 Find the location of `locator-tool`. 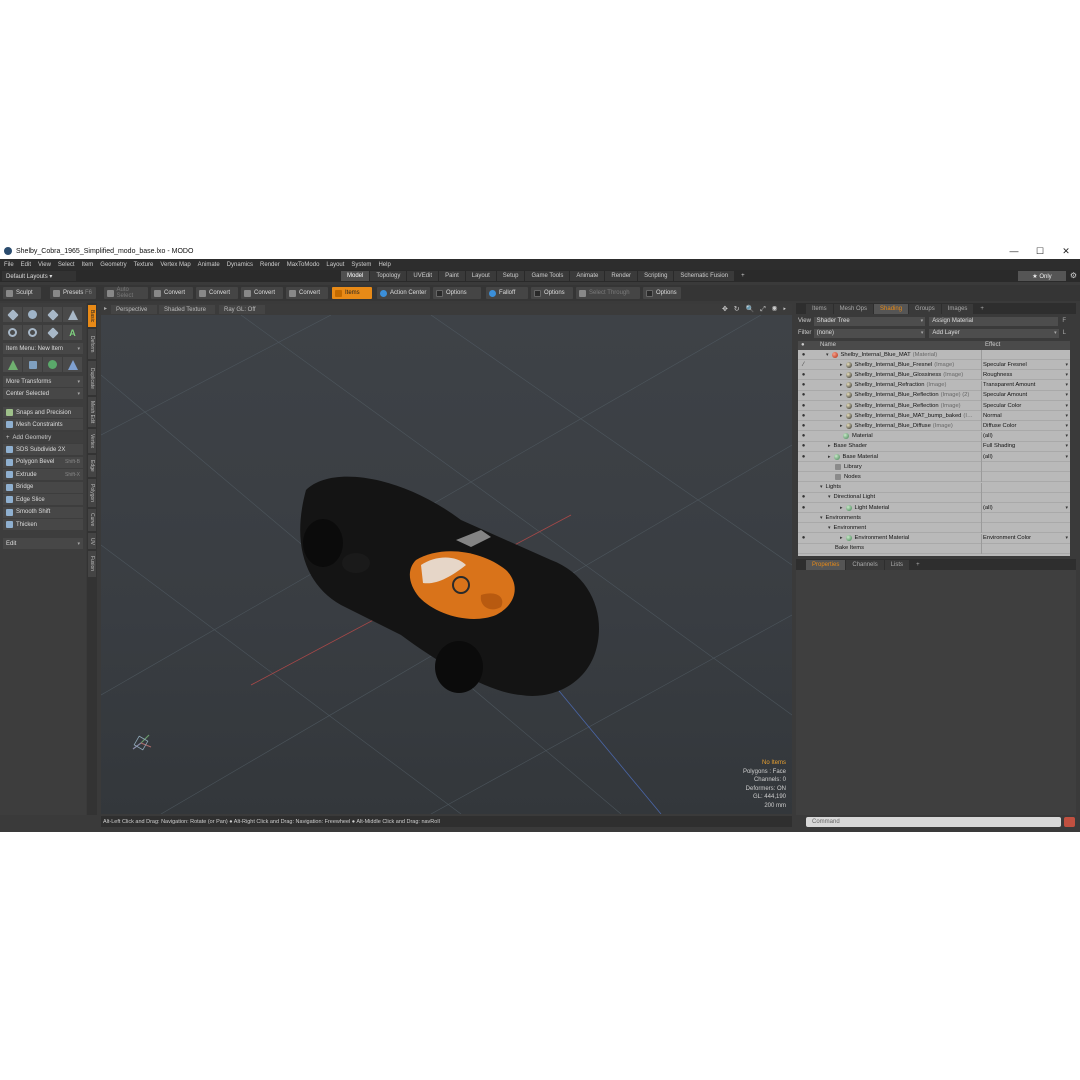

locator-tool is located at coordinates (12, 364).